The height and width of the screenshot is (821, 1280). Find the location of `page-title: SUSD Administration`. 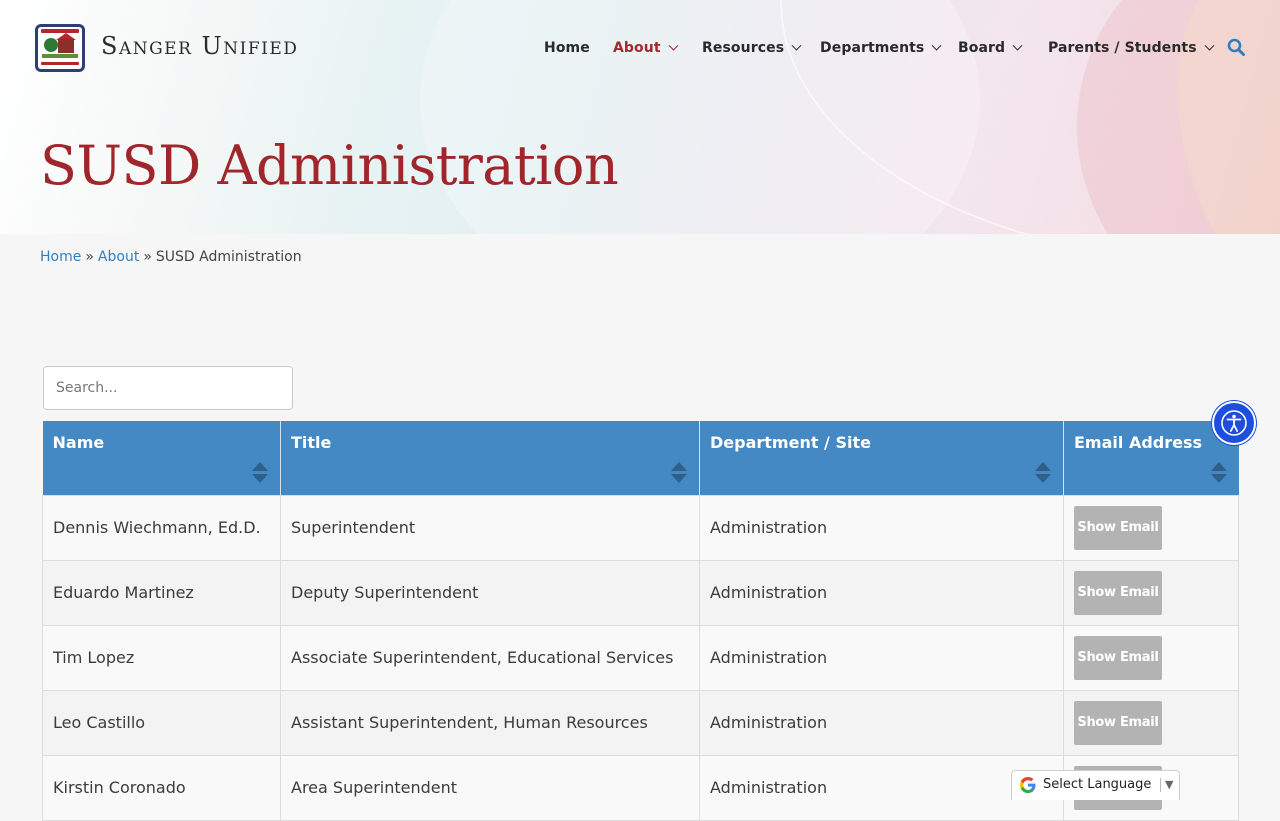

page-title: SUSD Administration is located at coordinates (329, 165).